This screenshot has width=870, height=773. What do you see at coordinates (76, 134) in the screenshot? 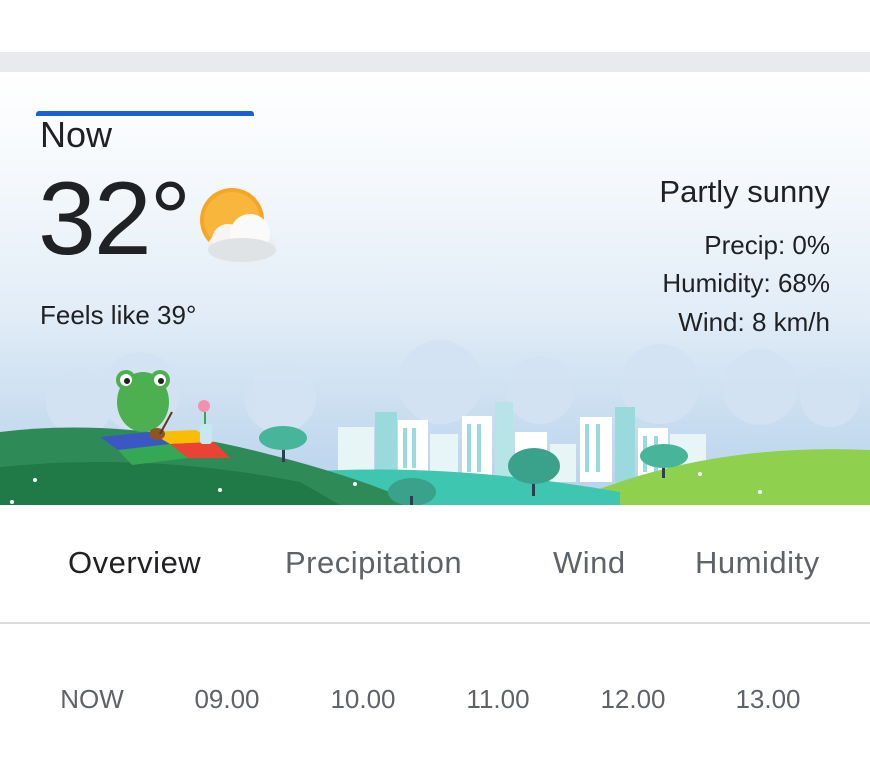
I see `now-label: Now` at bounding box center [76, 134].